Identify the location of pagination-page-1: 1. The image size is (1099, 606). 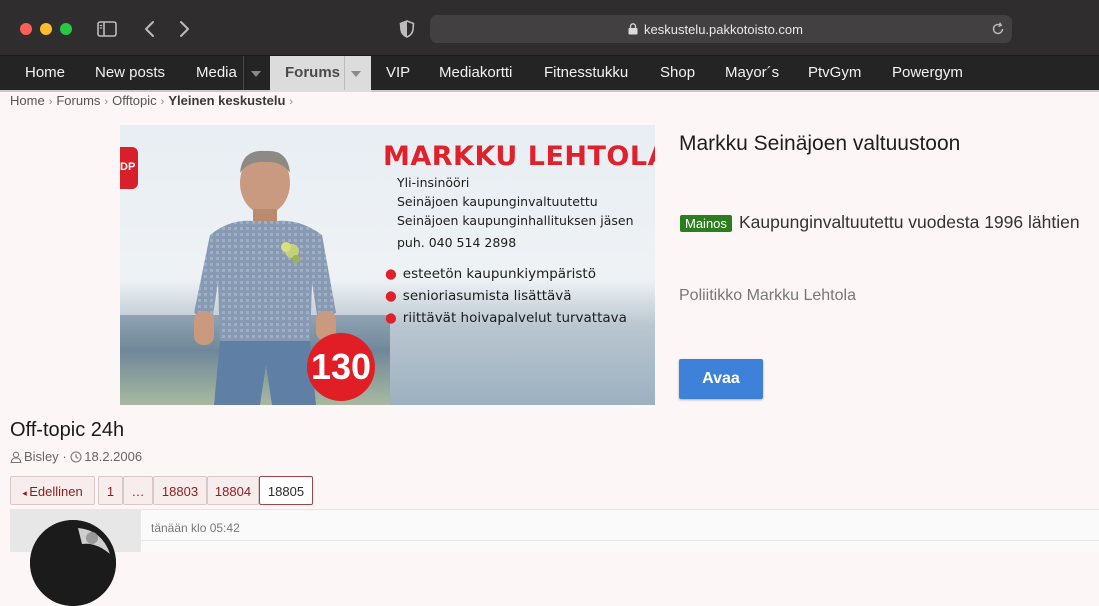
(110, 490).